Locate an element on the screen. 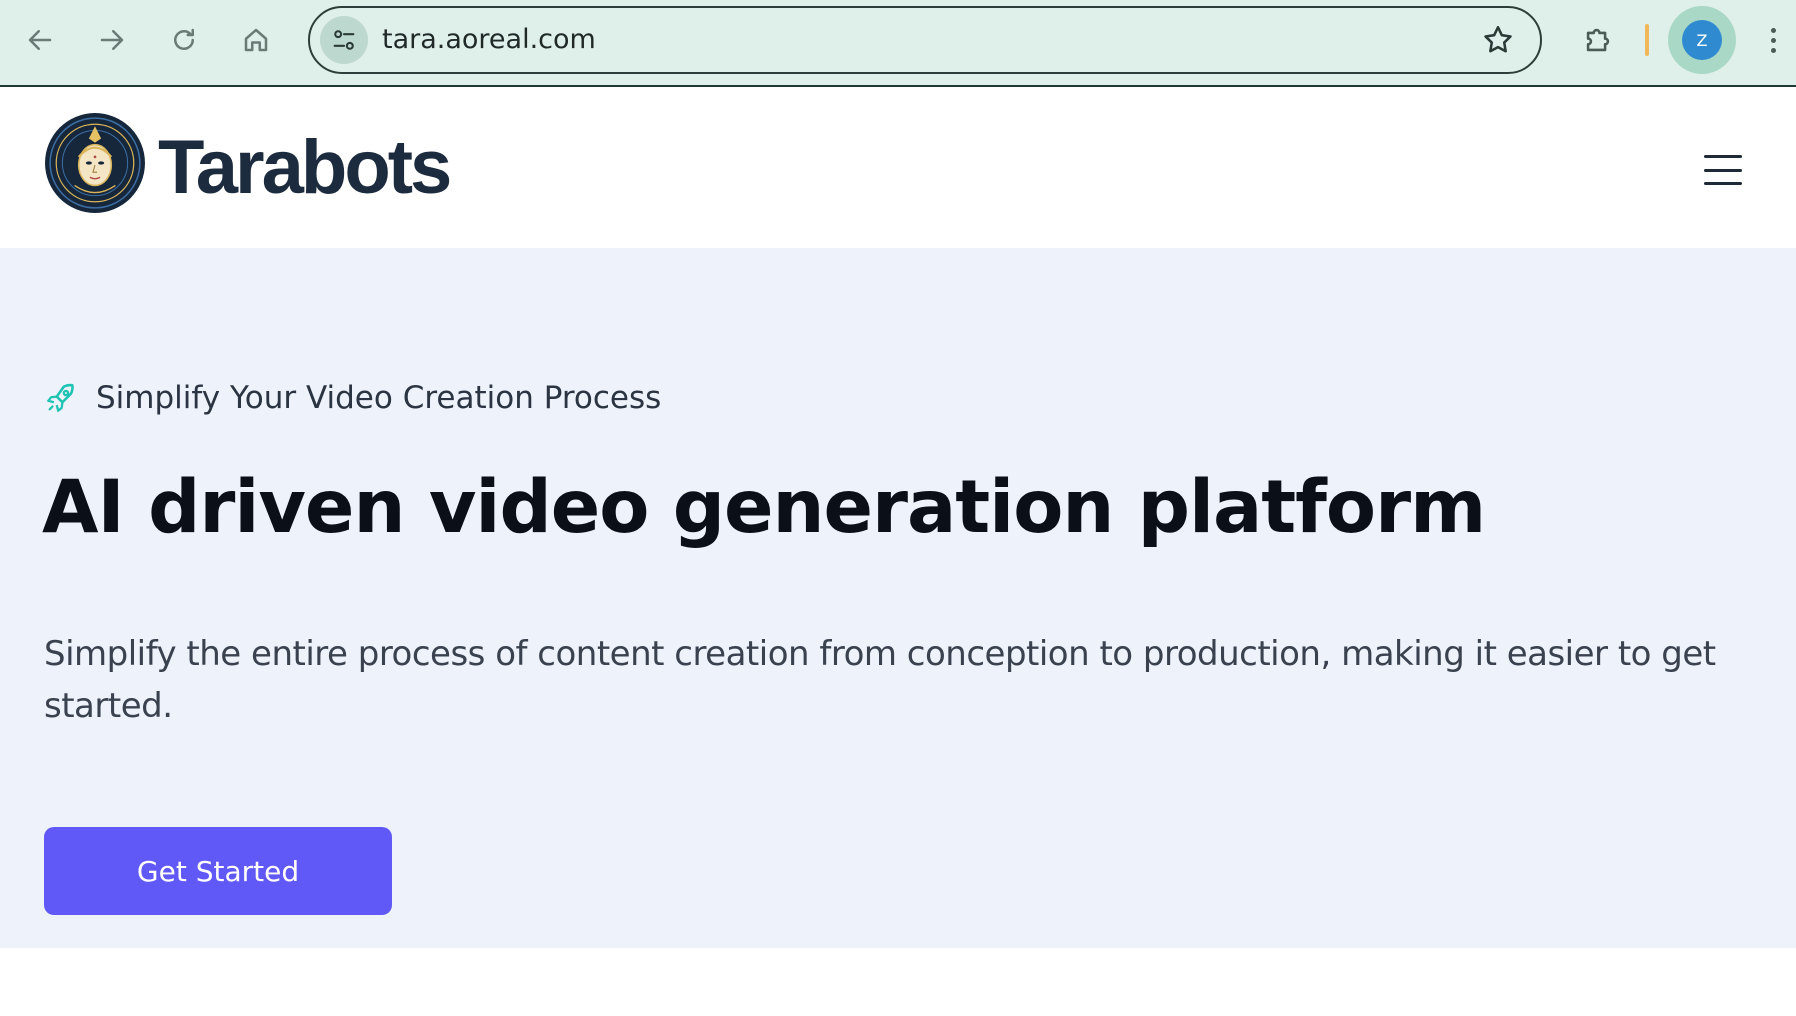 Image resolution: width=1796 pixels, height=1016 pixels. reload-button is located at coordinates (184, 40).